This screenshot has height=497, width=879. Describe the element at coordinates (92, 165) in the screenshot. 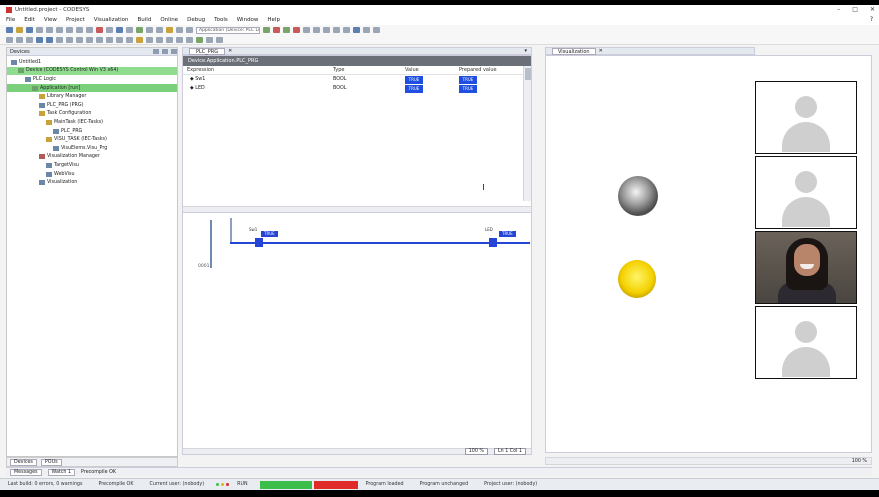

I see `tree-item: TargetVisu` at that location.